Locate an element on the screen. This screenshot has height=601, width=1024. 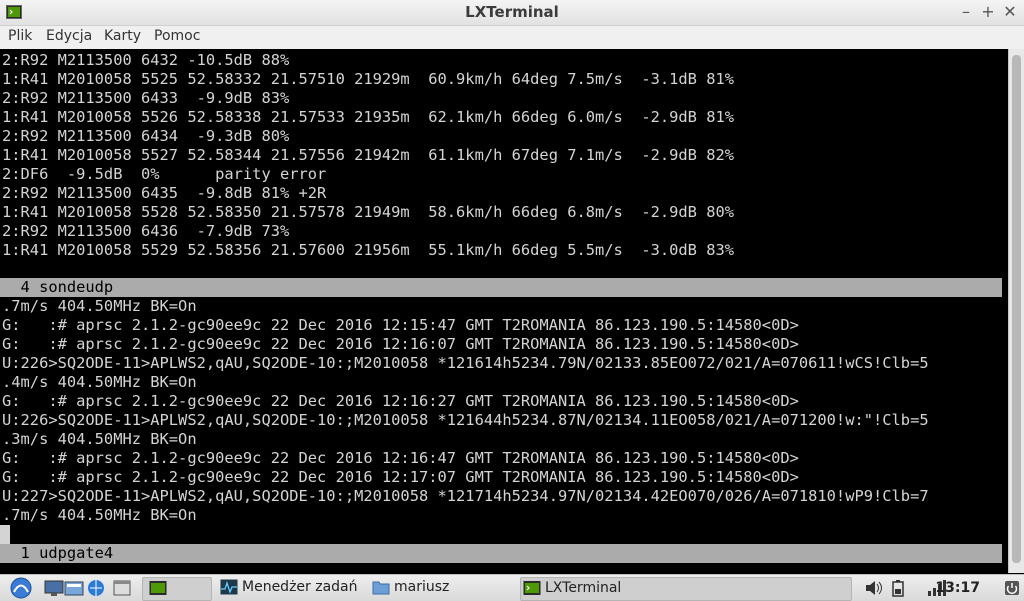
terminal-scrollbar is located at coordinates (1016, 311).